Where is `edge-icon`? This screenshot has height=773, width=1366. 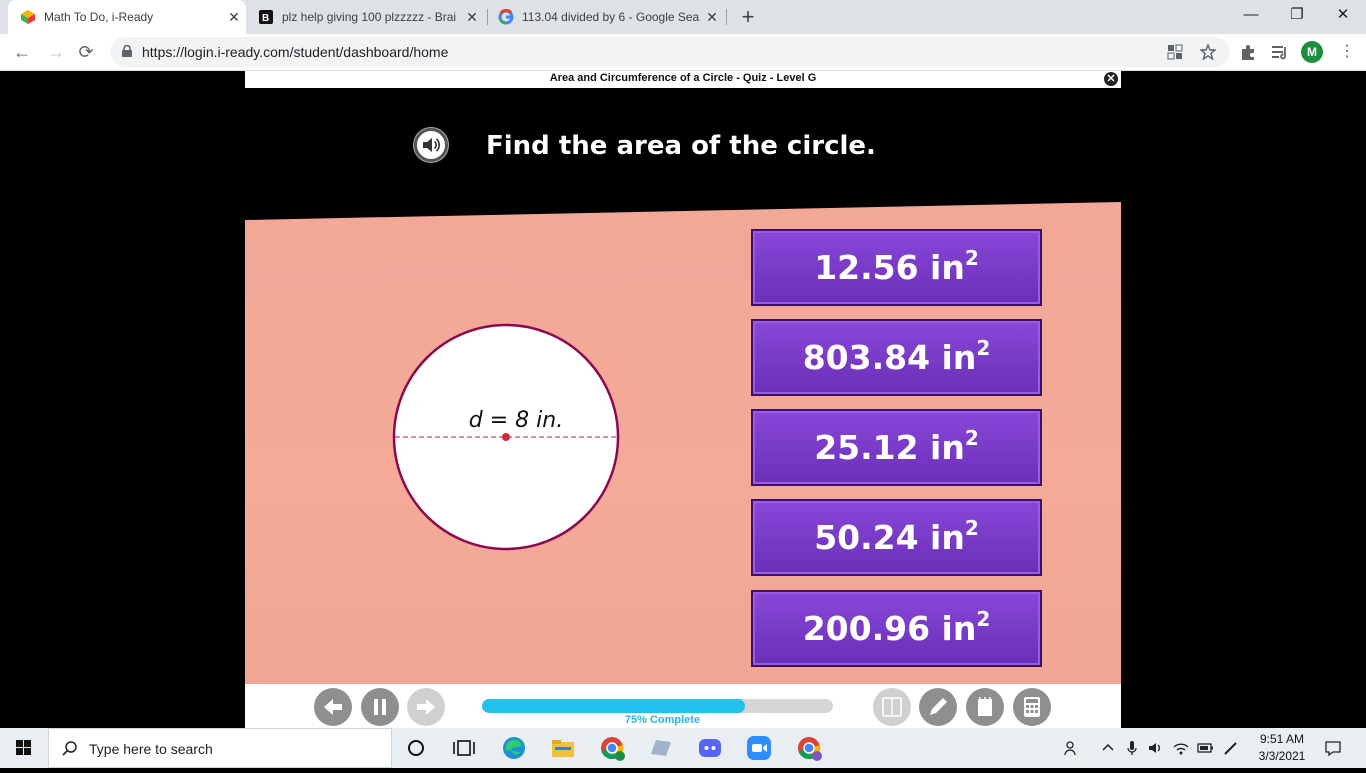
edge-icon is located at coordinates (514, 748).